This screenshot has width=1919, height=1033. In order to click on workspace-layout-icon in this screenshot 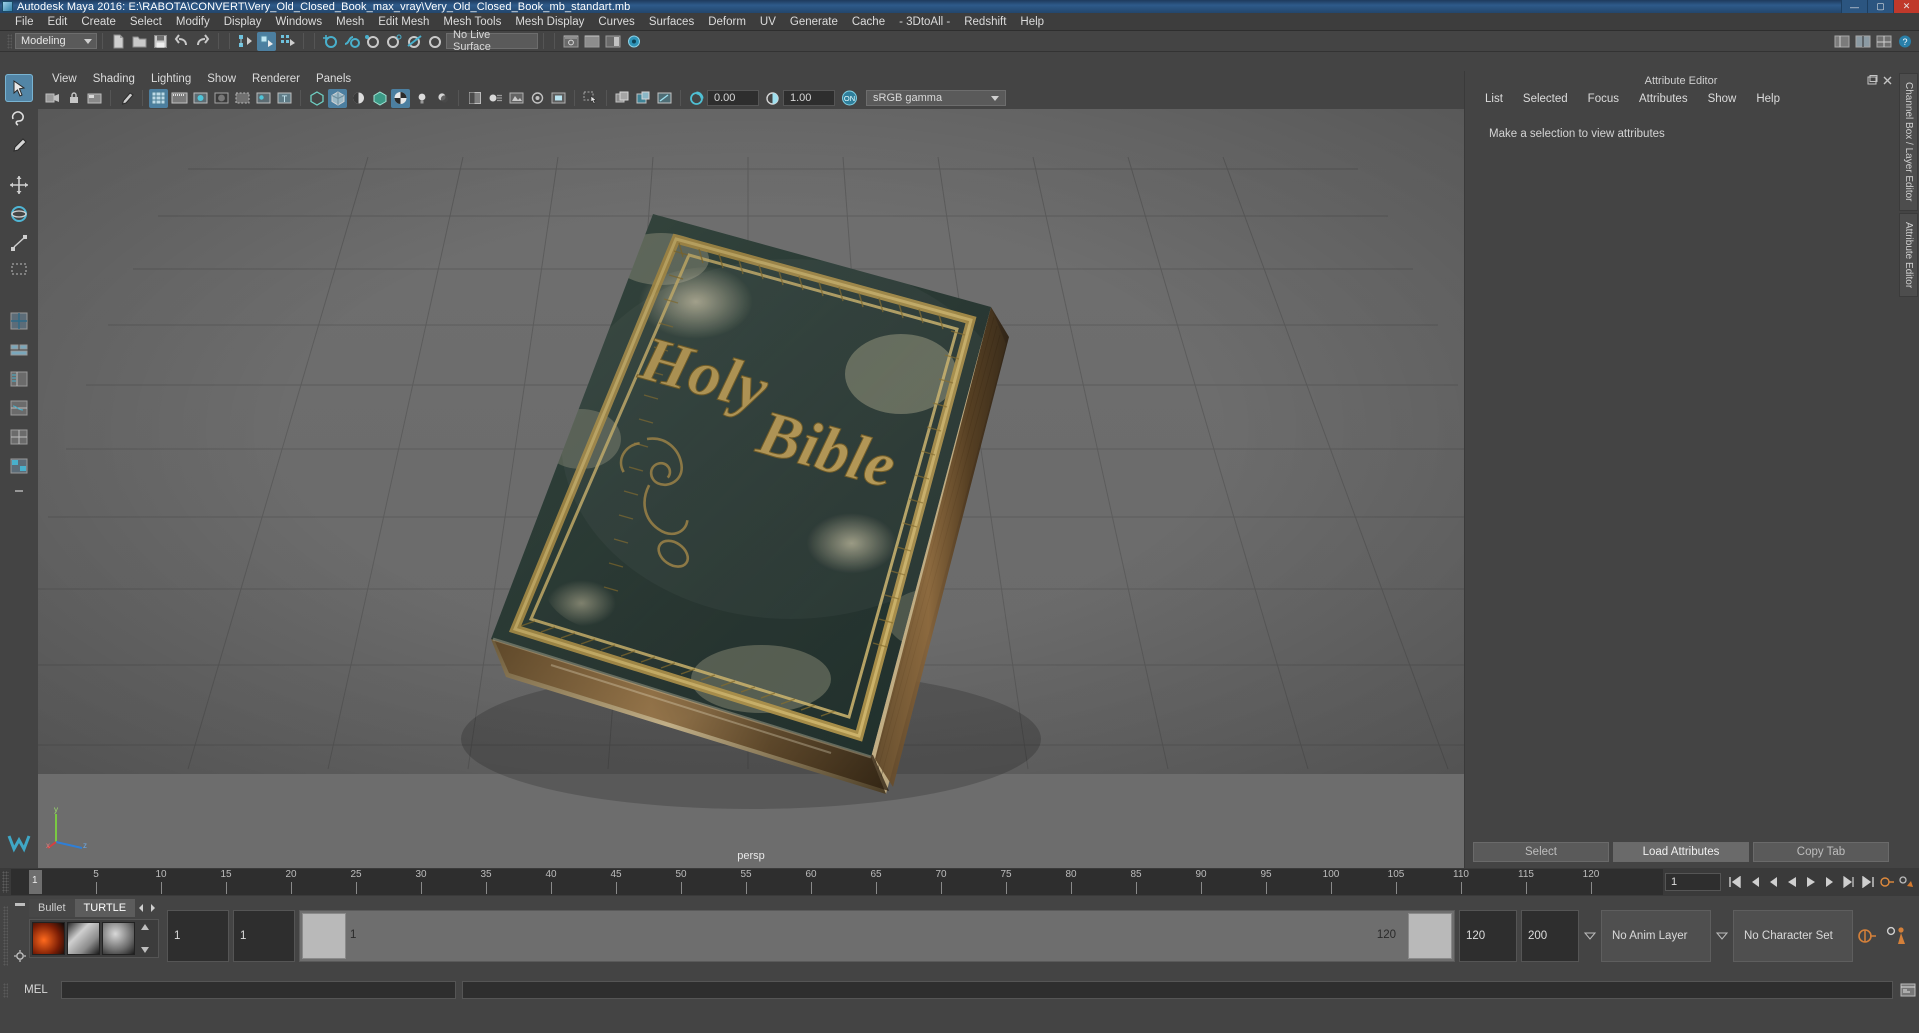, I will do `click(1883, 41)`.